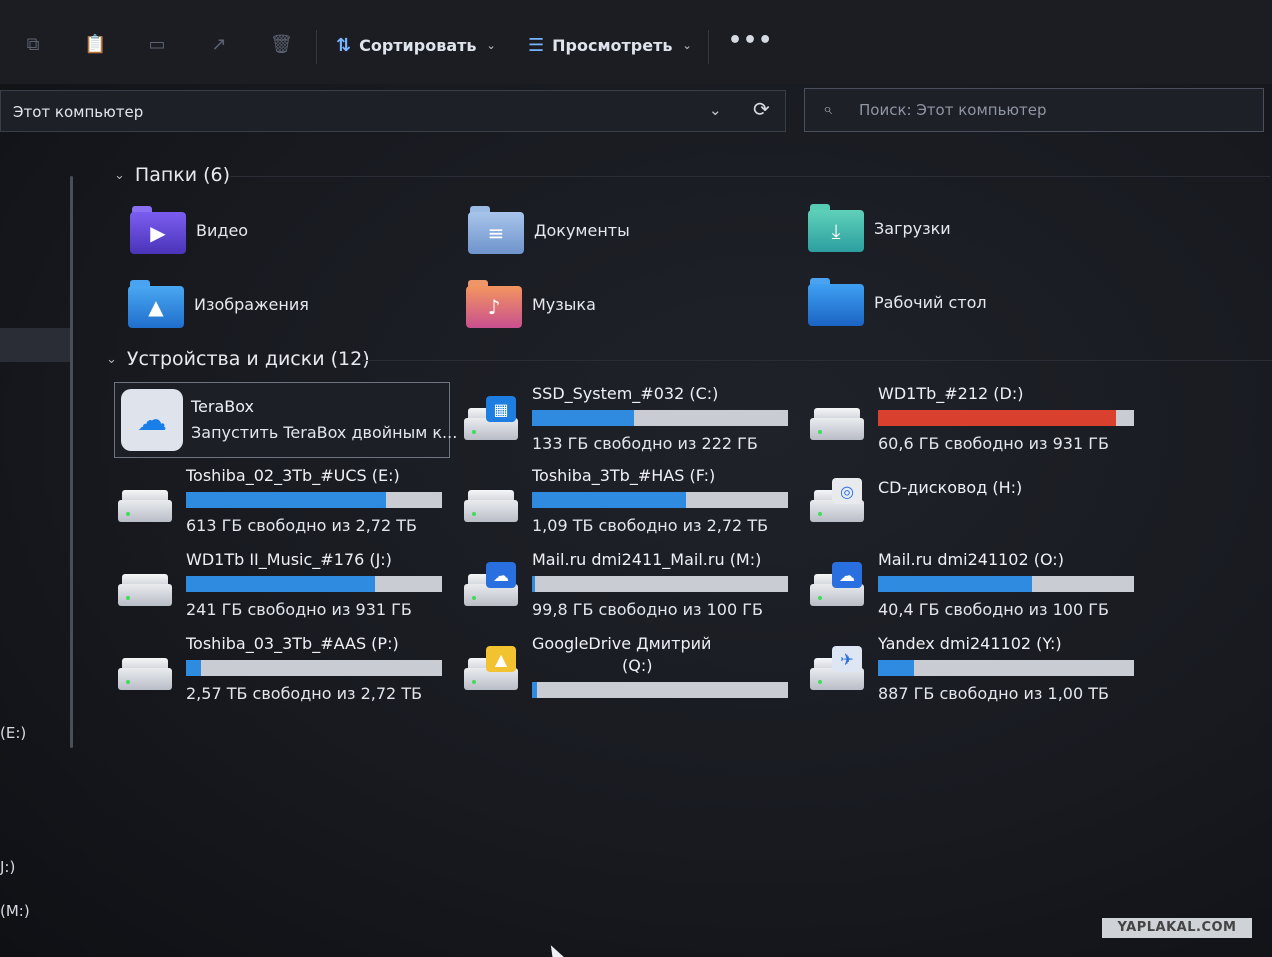 The width and height of the screenshot is (1272, 957). I want to click on folder-documents: ≡ Документы, so click(549, 230).